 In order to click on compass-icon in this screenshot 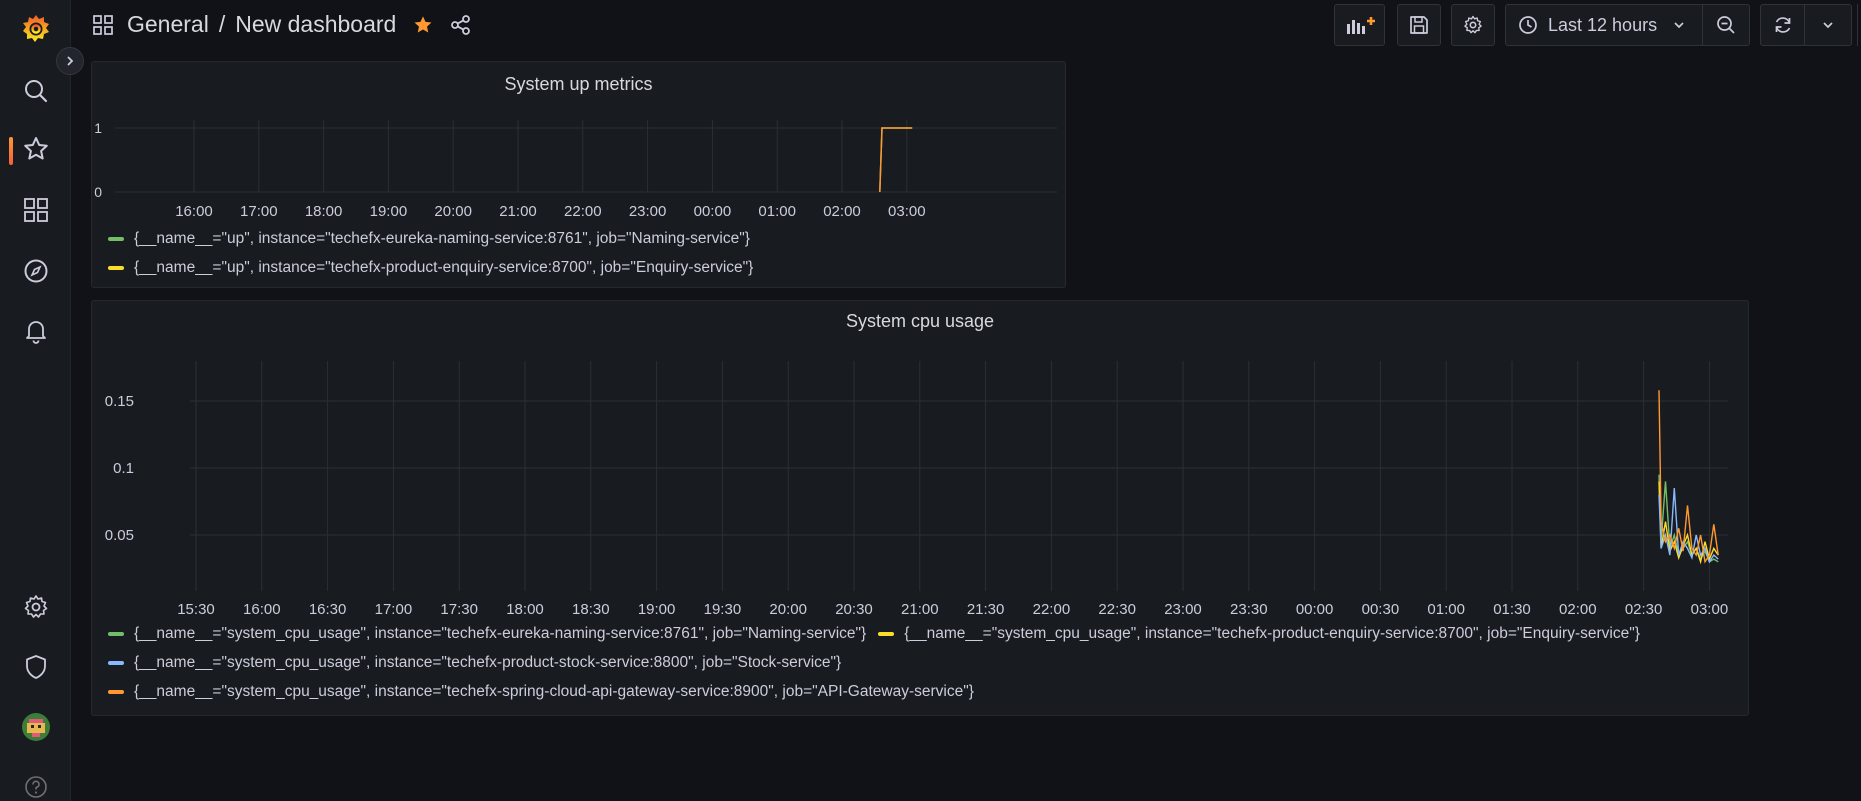, I will do `click(35, 271)`.